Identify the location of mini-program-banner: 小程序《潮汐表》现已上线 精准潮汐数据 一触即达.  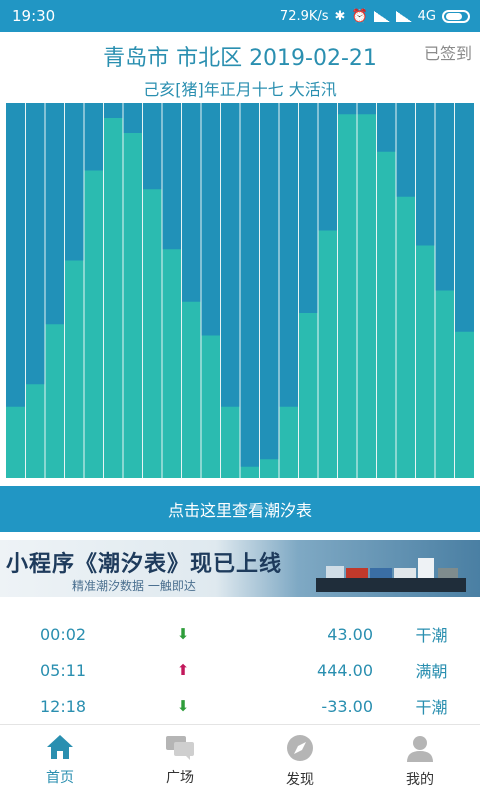
(240, 568).